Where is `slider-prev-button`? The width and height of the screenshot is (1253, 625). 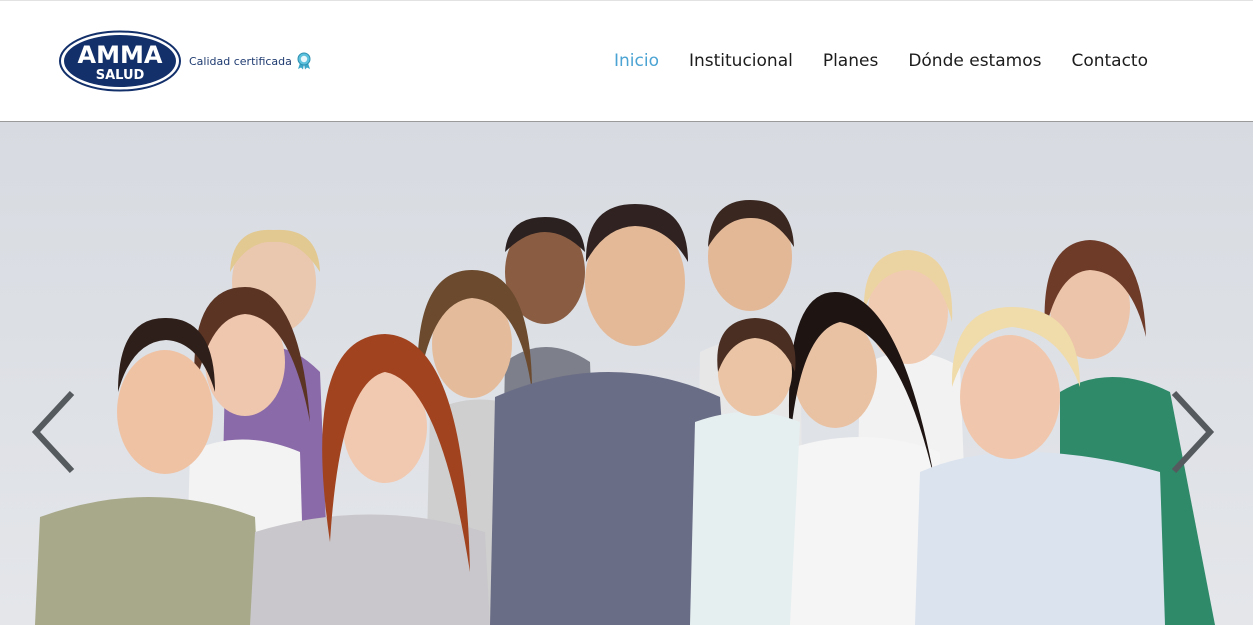
slider-prev-button is located at coordinates (53, 432).